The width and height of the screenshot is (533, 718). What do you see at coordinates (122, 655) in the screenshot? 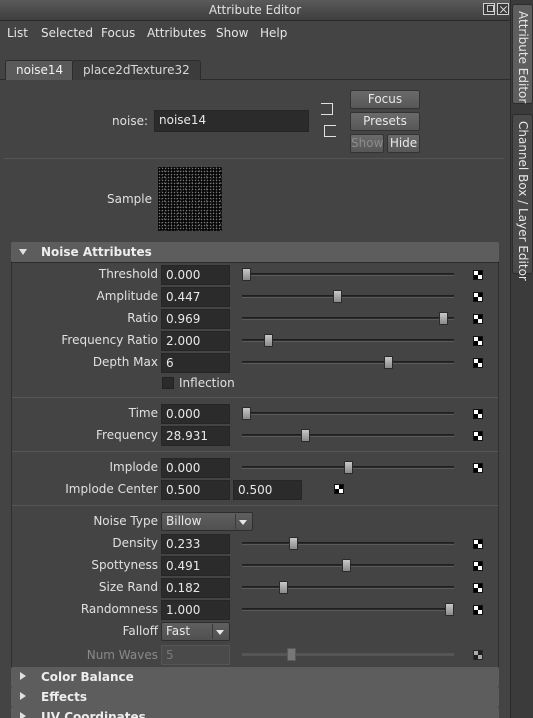
I see `num-waves-label: Num Waves` at bounding box center [122, 655].